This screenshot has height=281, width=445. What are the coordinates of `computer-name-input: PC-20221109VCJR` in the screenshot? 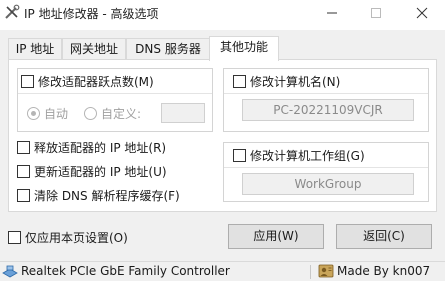 It's located at (328, 110).